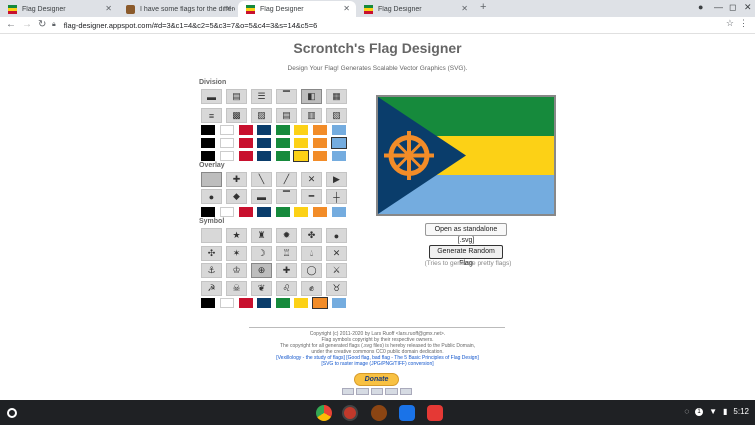  I want to click on division-option: ▬, so click(211, 96).